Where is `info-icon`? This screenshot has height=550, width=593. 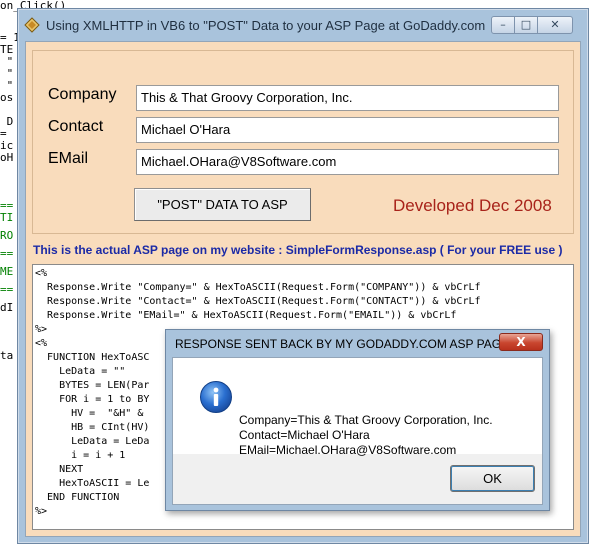 info-icon is located at coordinates (216, 397).